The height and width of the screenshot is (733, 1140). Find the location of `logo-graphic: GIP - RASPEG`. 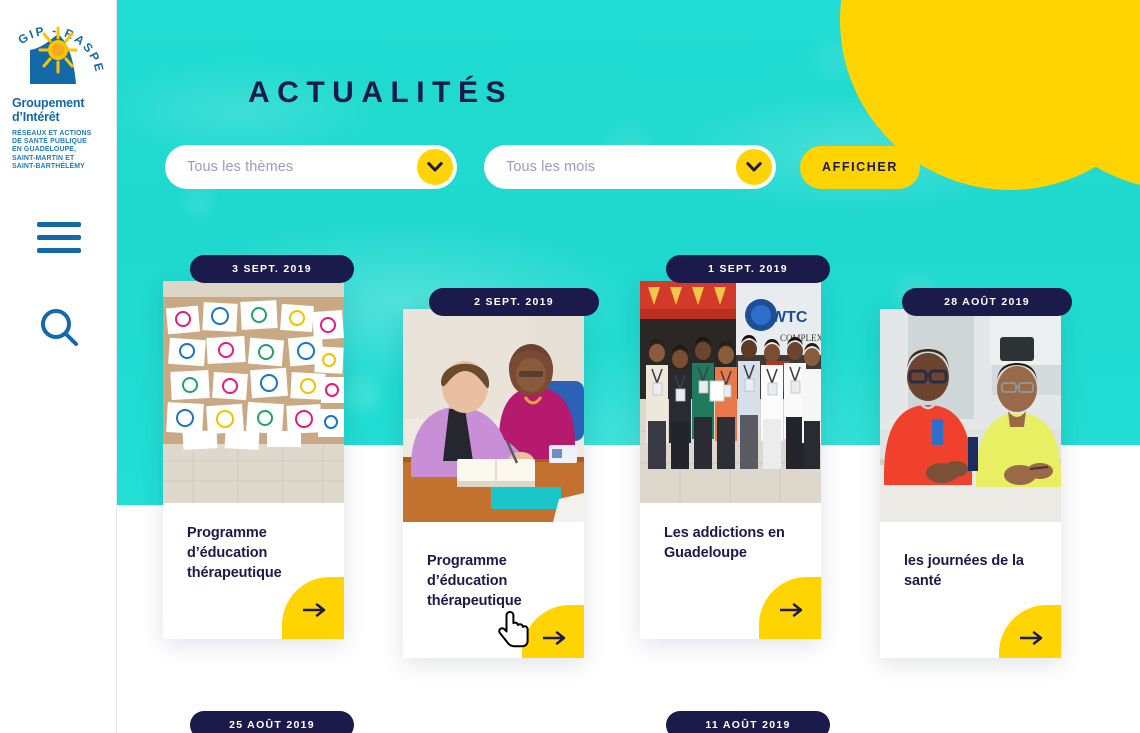

logo-graphic: GIP - RASPEG is located at coordinates (58, 48).